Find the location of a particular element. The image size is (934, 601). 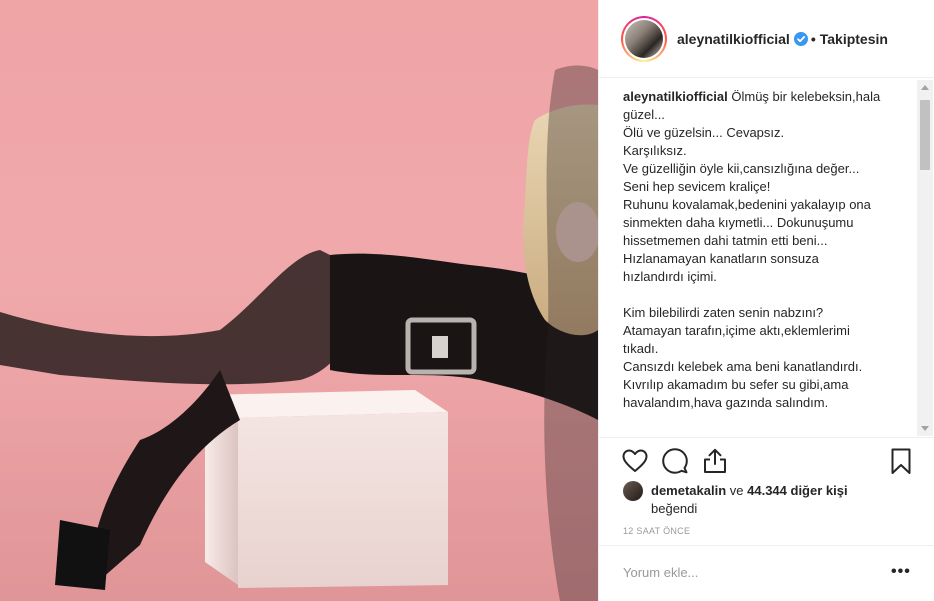

bookmark-icon is located at coordinates (901, 461).